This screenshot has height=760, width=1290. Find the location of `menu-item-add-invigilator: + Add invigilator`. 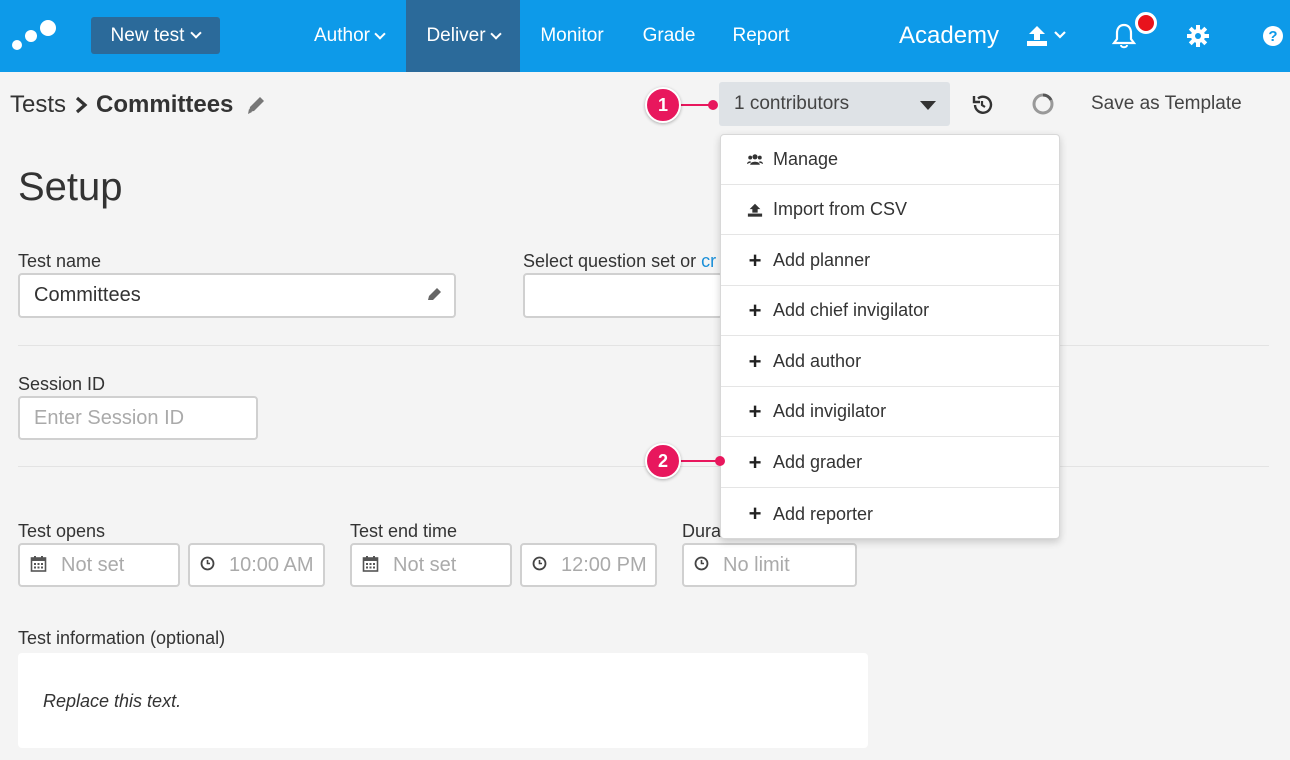

menu-item-add-invigilator: + Add invigilator is located at coordinates (890, 412).